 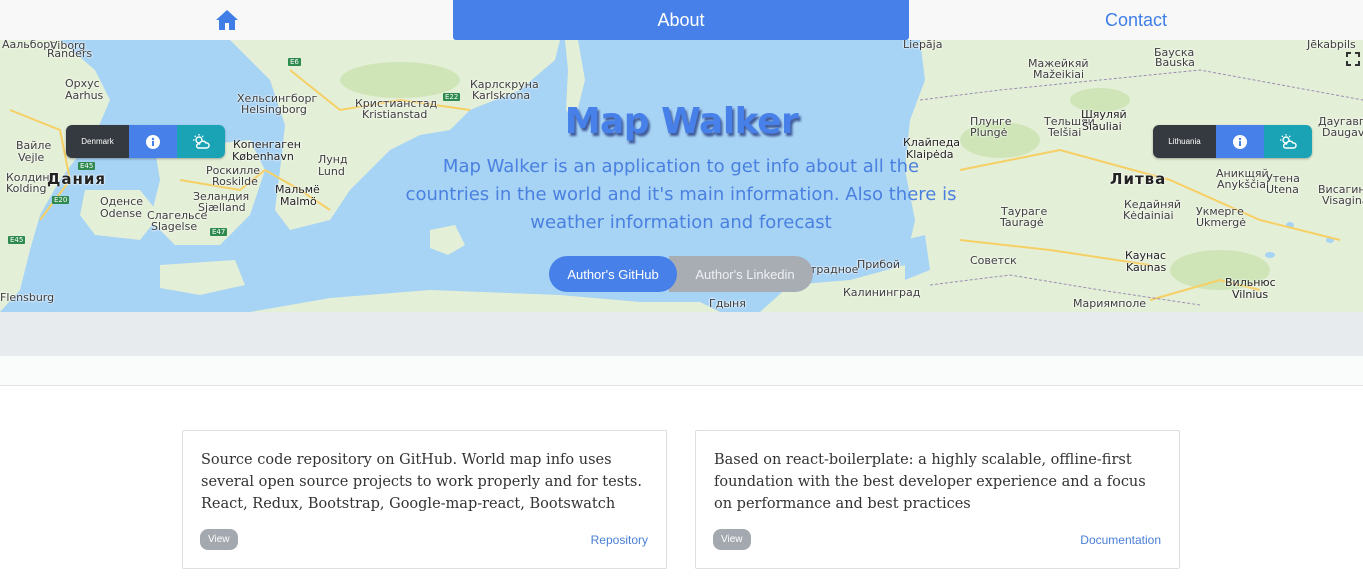 I want to click on section-band-light, so click(x=681, y=371).